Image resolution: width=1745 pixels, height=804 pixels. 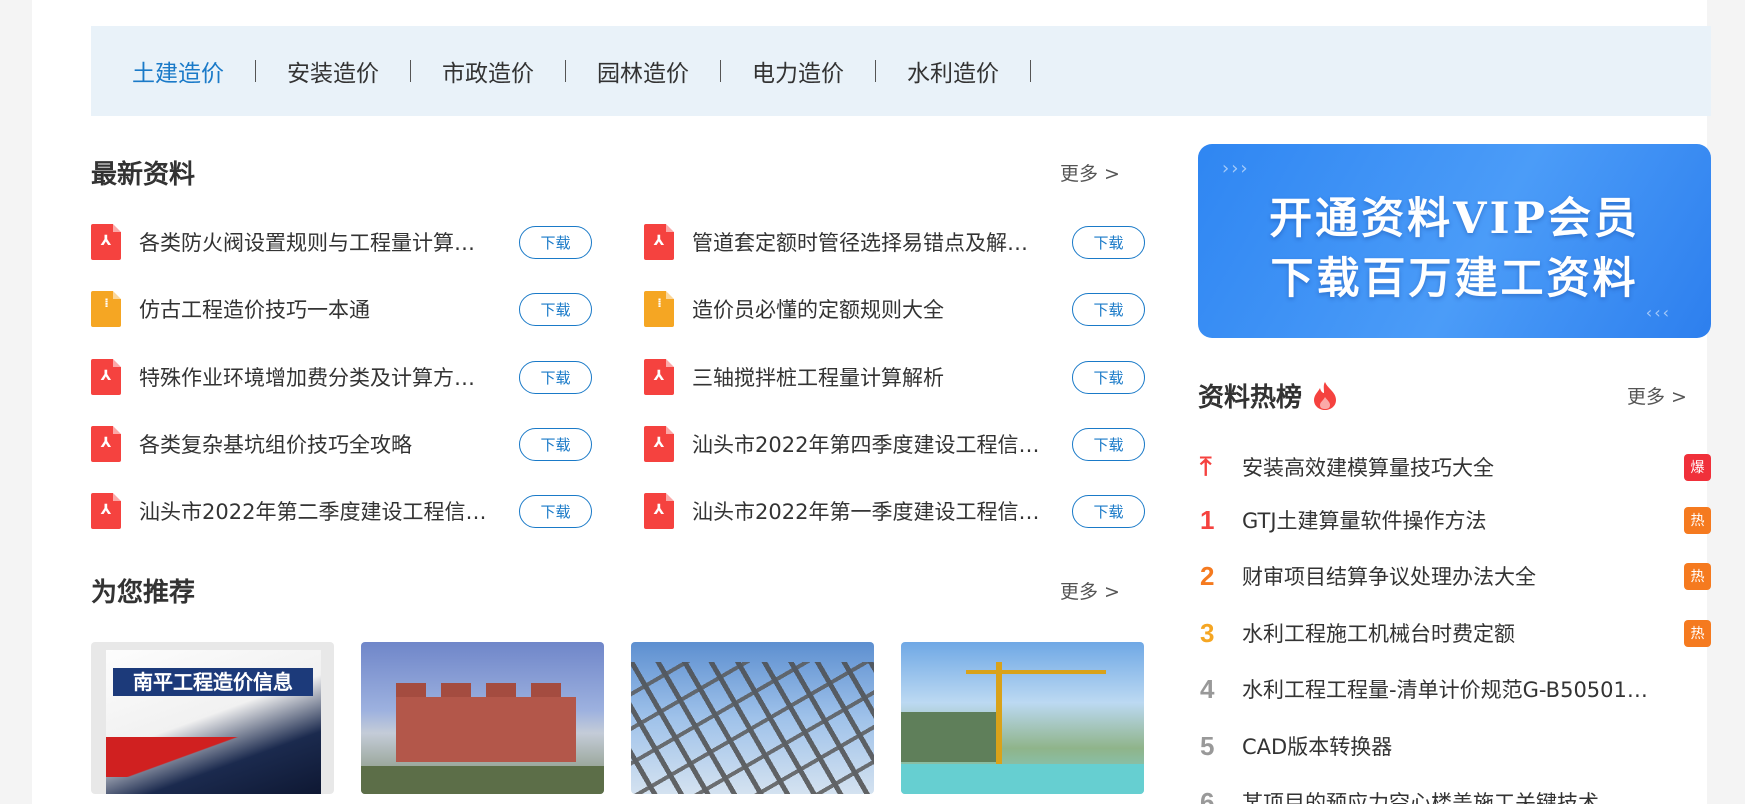 I want to click on hot-list-item: 5 CAD版本转换器, so click(x=1454, y=746).